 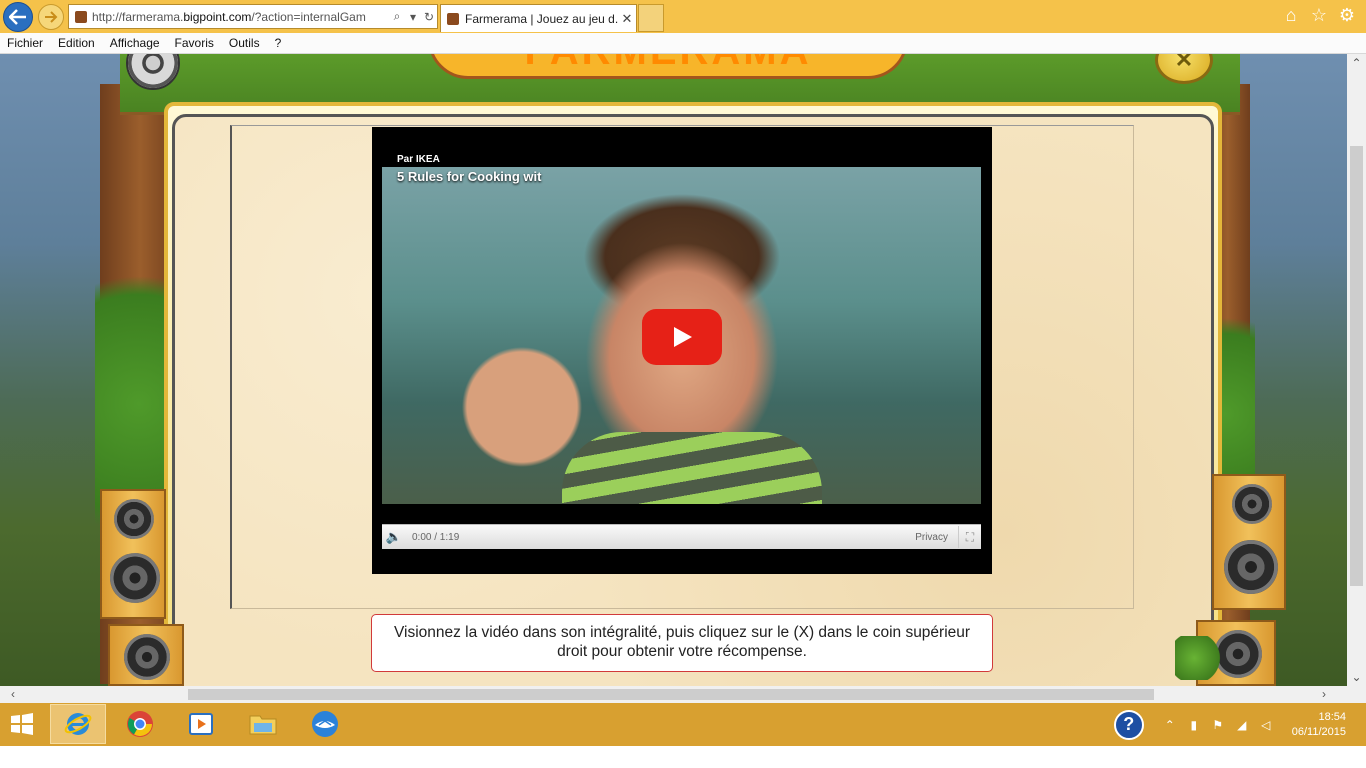 I want to click on instruction-line-2: droit pour obtenir votre récompense., so click(x=682, y=651).